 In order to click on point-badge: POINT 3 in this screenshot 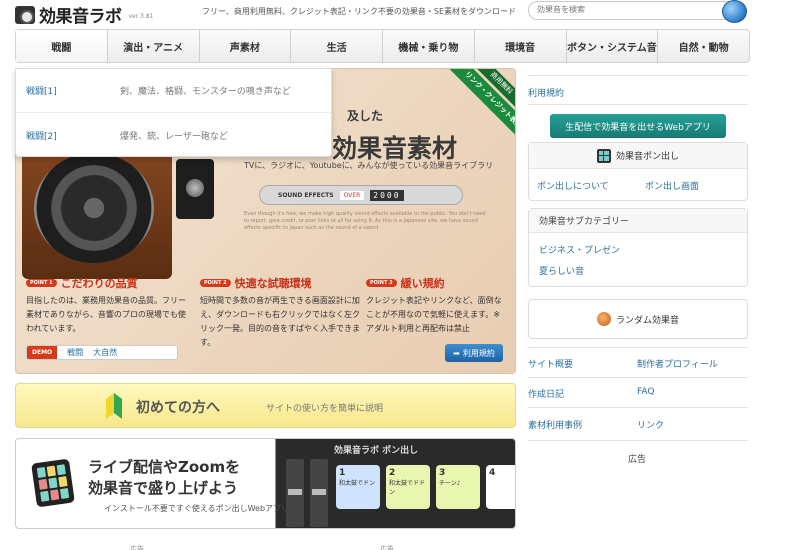, I will do `click(381, 283)`.